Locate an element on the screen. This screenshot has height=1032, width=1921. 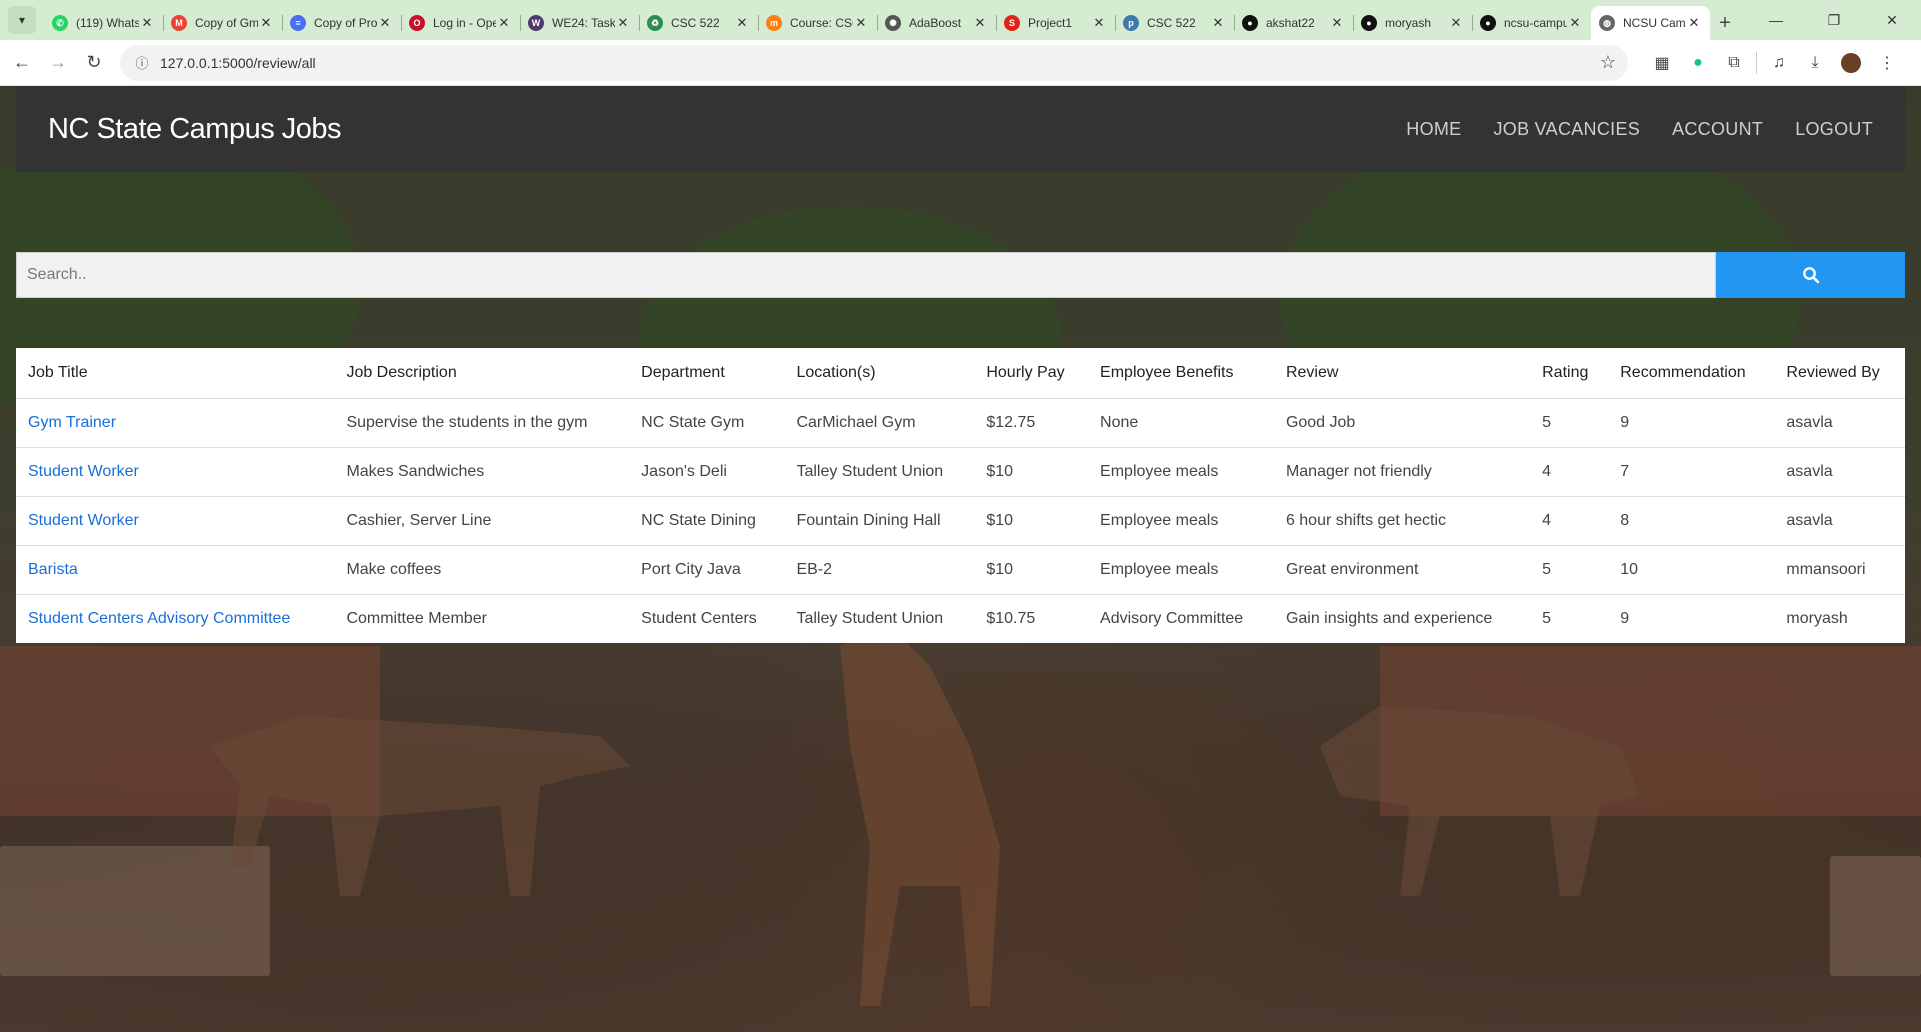
tab-title: NCSU Campus is located at coordinates (1654, 23).